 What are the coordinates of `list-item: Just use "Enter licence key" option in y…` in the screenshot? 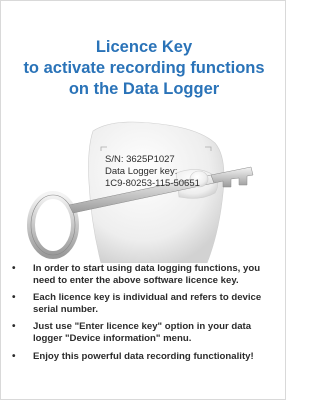 It's located at (145, 332).